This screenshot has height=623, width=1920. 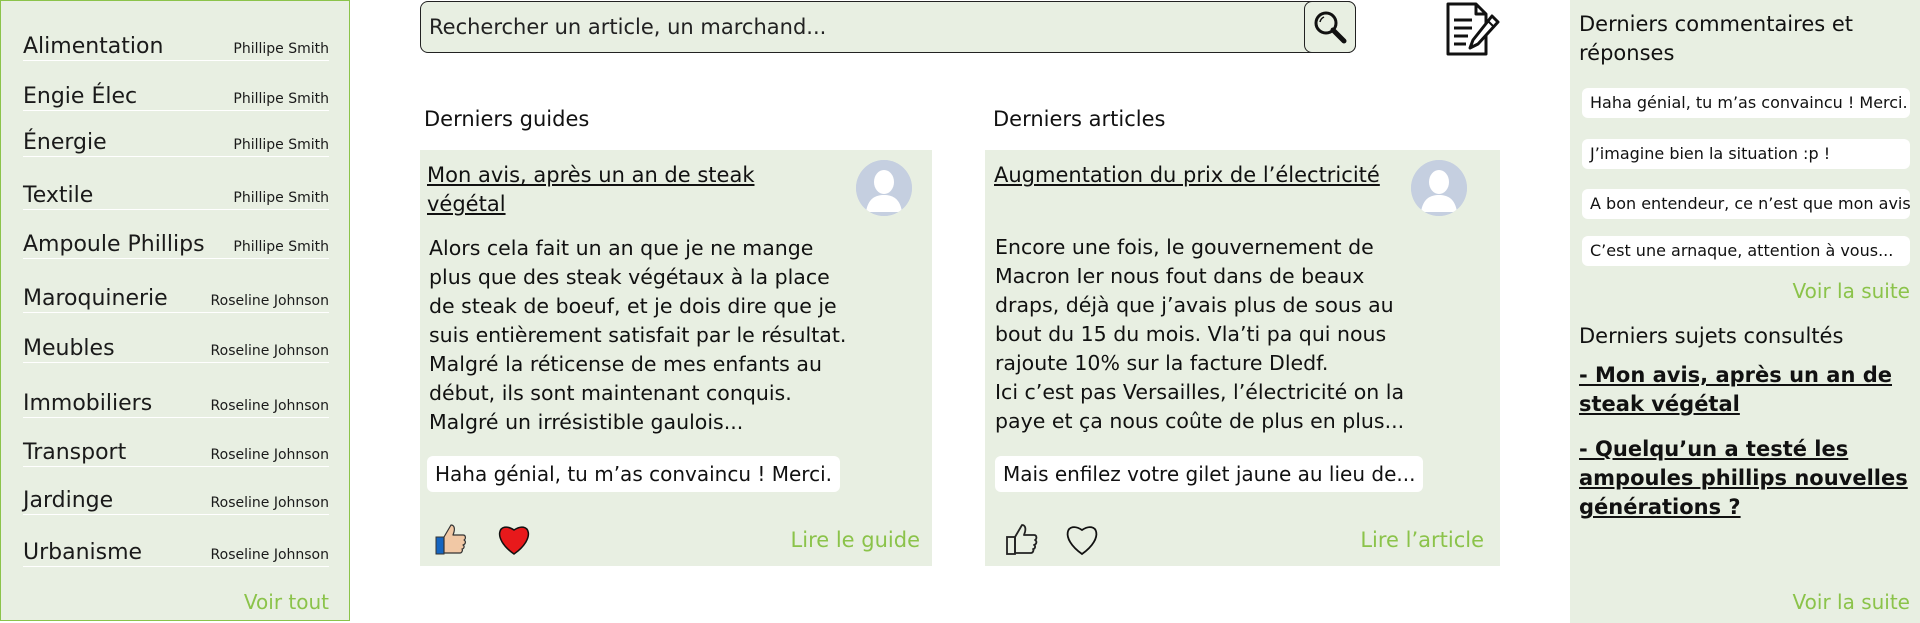 I want to click on document-edit-icon, so click(x=1473, y=29).